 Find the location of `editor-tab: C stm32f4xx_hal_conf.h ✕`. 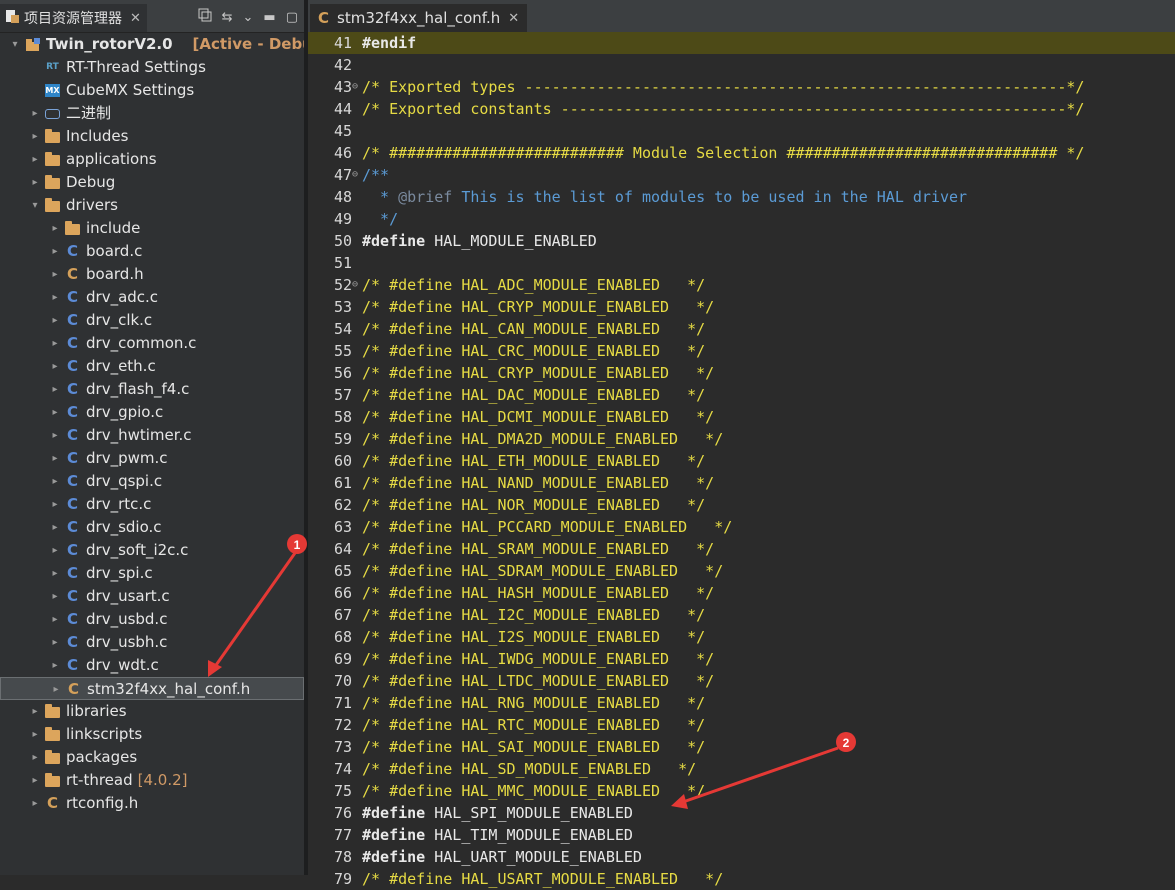

editor-tab: C stm32f4xx_hal_conf.h ✕ is located at coordinates (419, 18).